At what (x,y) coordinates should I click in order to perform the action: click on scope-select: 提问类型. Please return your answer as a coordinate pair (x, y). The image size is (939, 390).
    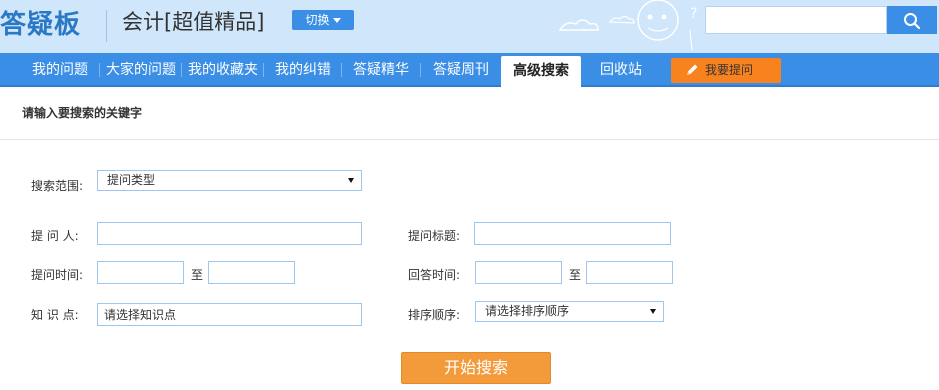
    Looking at the image, I should click on (229, 180).